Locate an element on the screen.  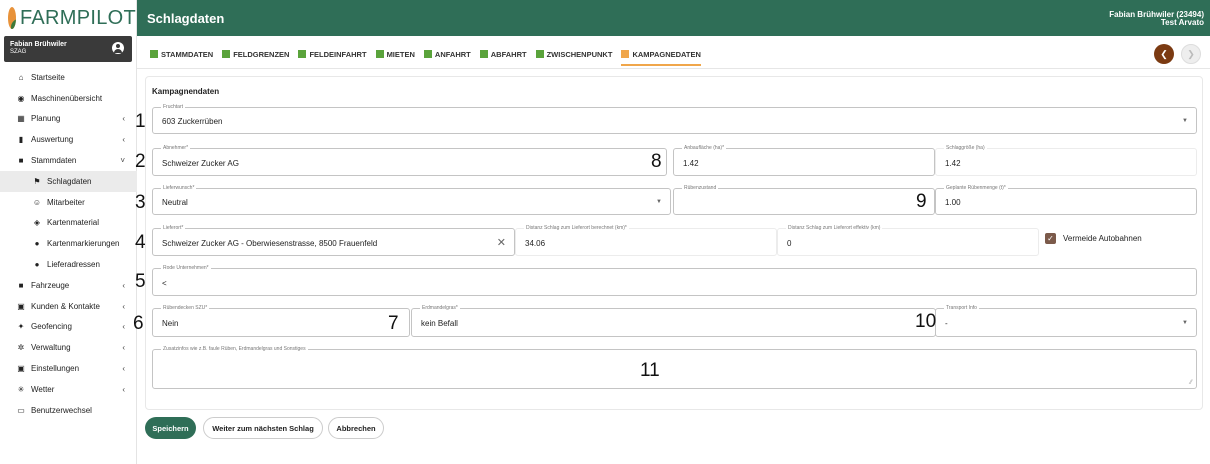
geplante-menge-field: Geplante Rübenmenge (t)* 1.00 is located at coordinates (1066, 200).